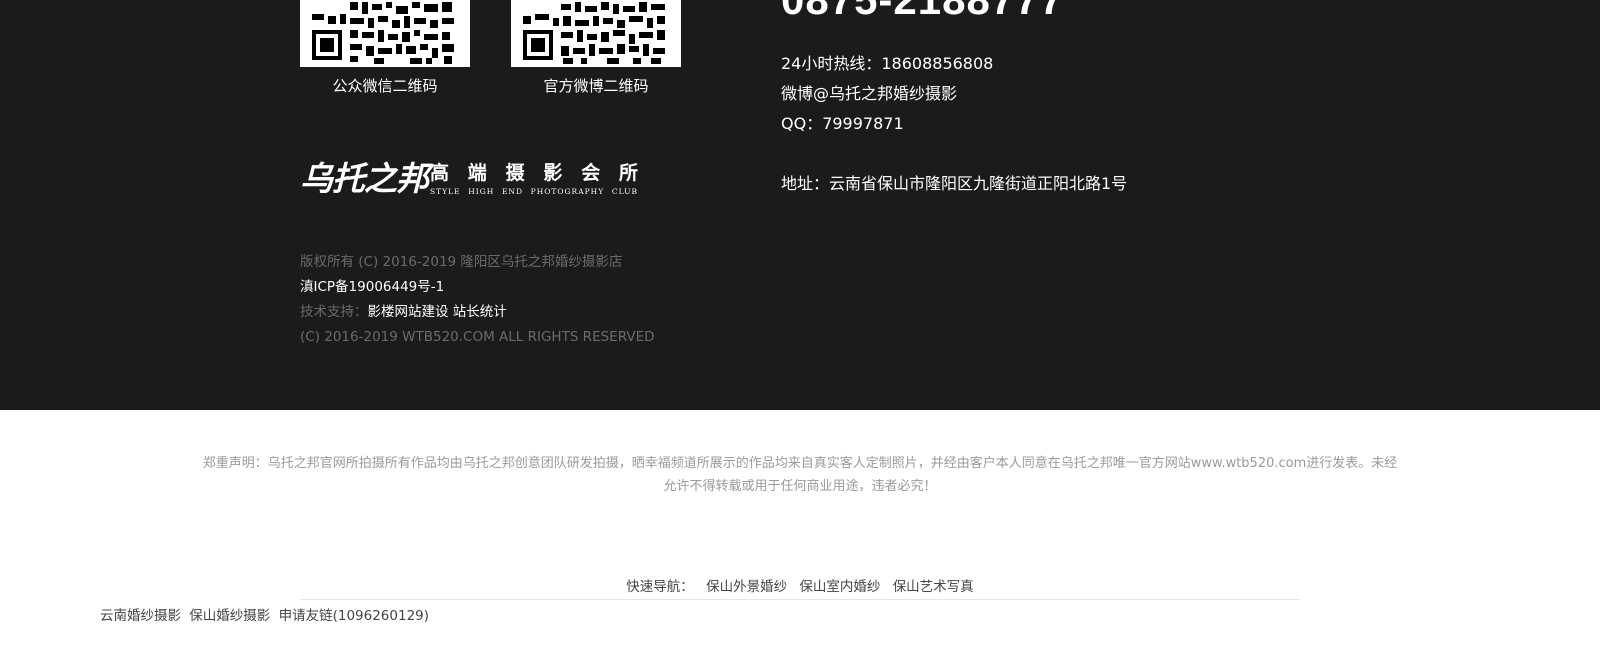 The image size is (1600, 653). I want to click on logo-slogan-cn: 高 端 摄 影 会 所, so click(534, 173).